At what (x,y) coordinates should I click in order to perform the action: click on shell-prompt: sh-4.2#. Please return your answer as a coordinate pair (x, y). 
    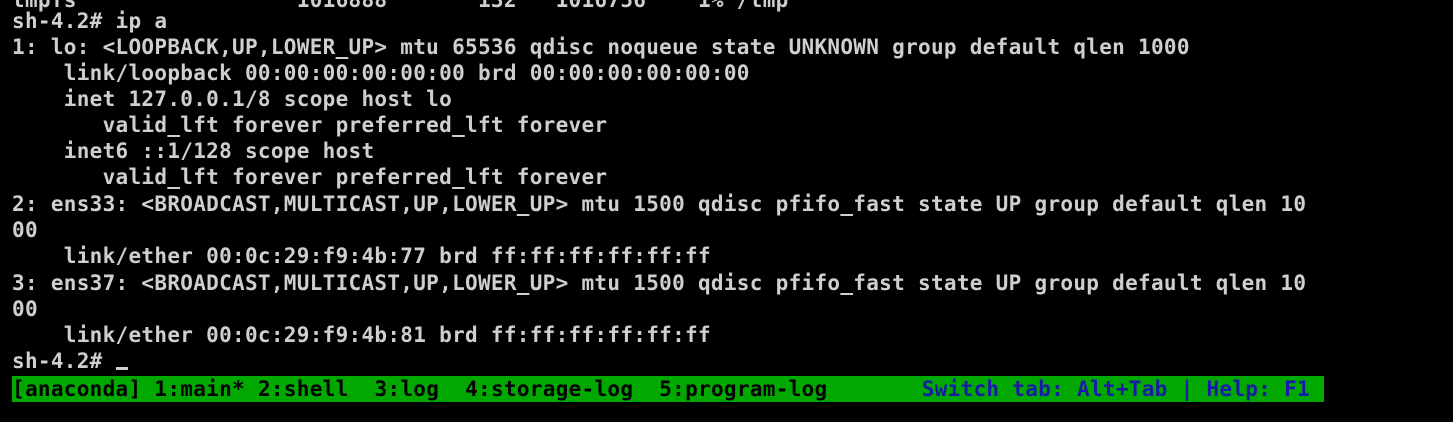
    Looking at the image, I should click on (64, 361).